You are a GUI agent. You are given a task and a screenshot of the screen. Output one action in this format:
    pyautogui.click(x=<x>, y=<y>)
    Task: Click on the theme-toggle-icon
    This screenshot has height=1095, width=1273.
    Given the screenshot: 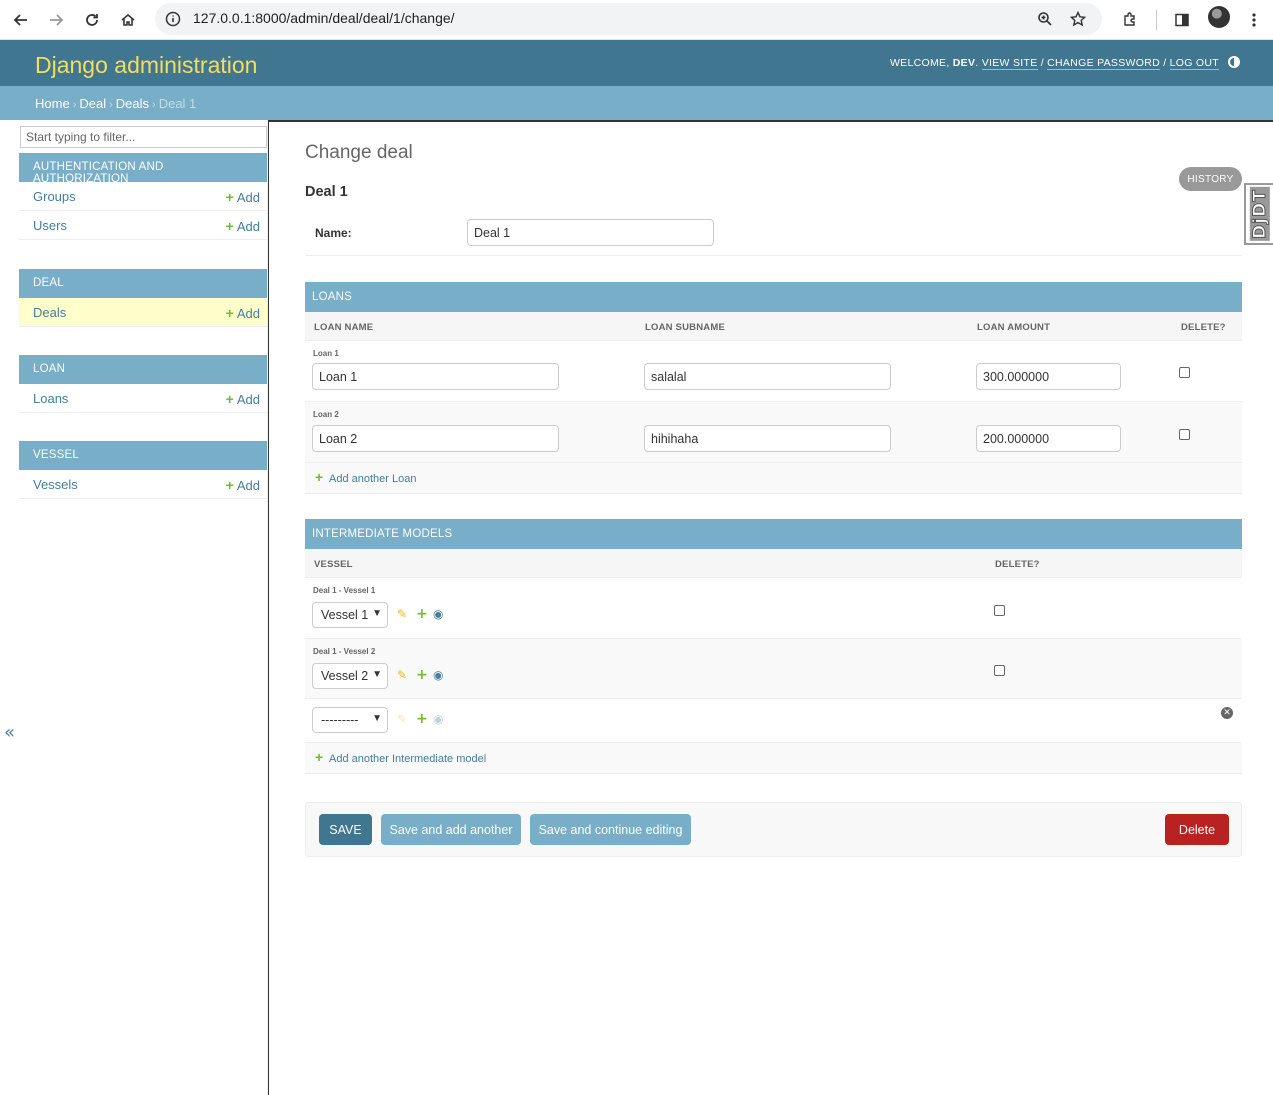 What is the action you would take?
    pyautogui.click(x=1234, y=62)
    